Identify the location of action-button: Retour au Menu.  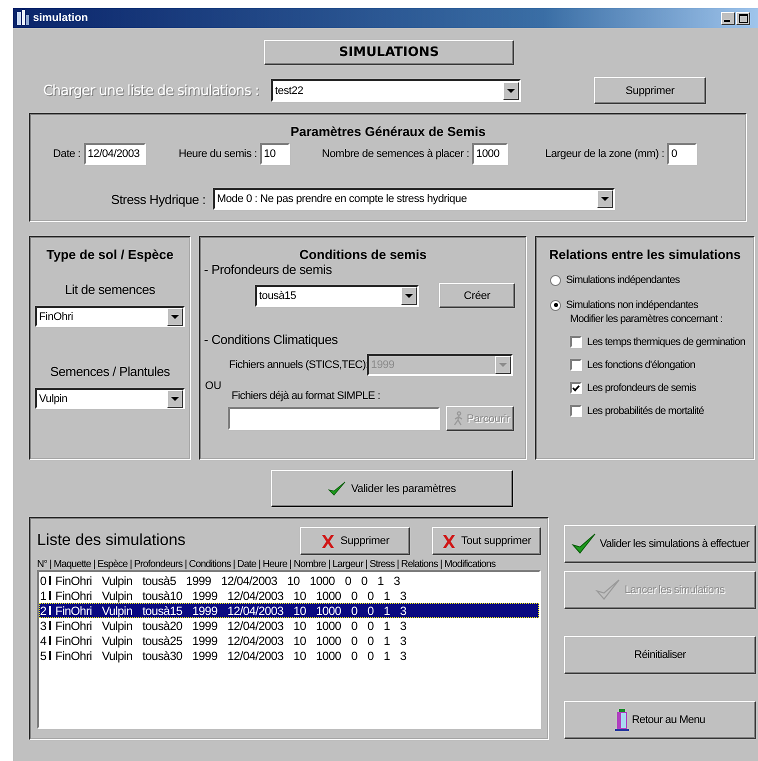
(660, 720).